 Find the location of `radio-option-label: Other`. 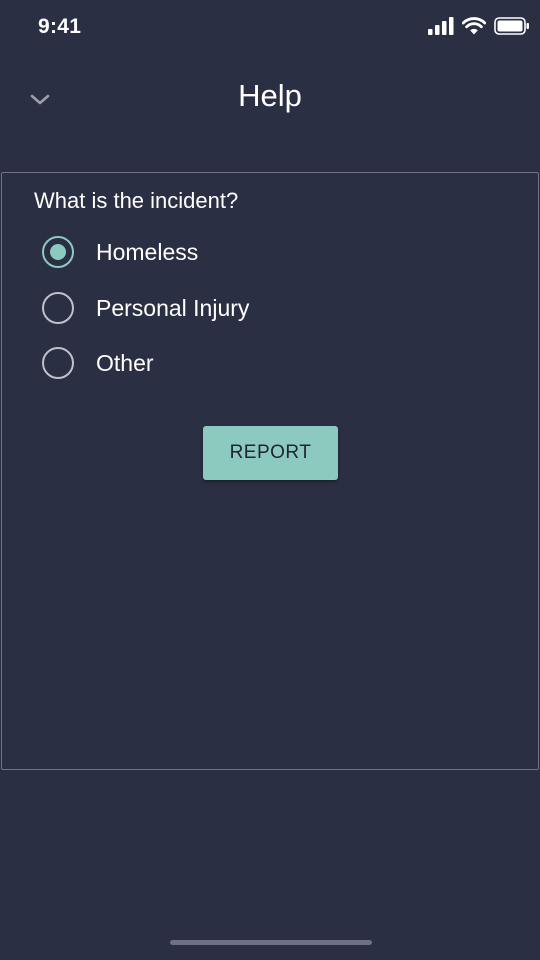

radio-option-label: Other is located at coordinates (125, 362).